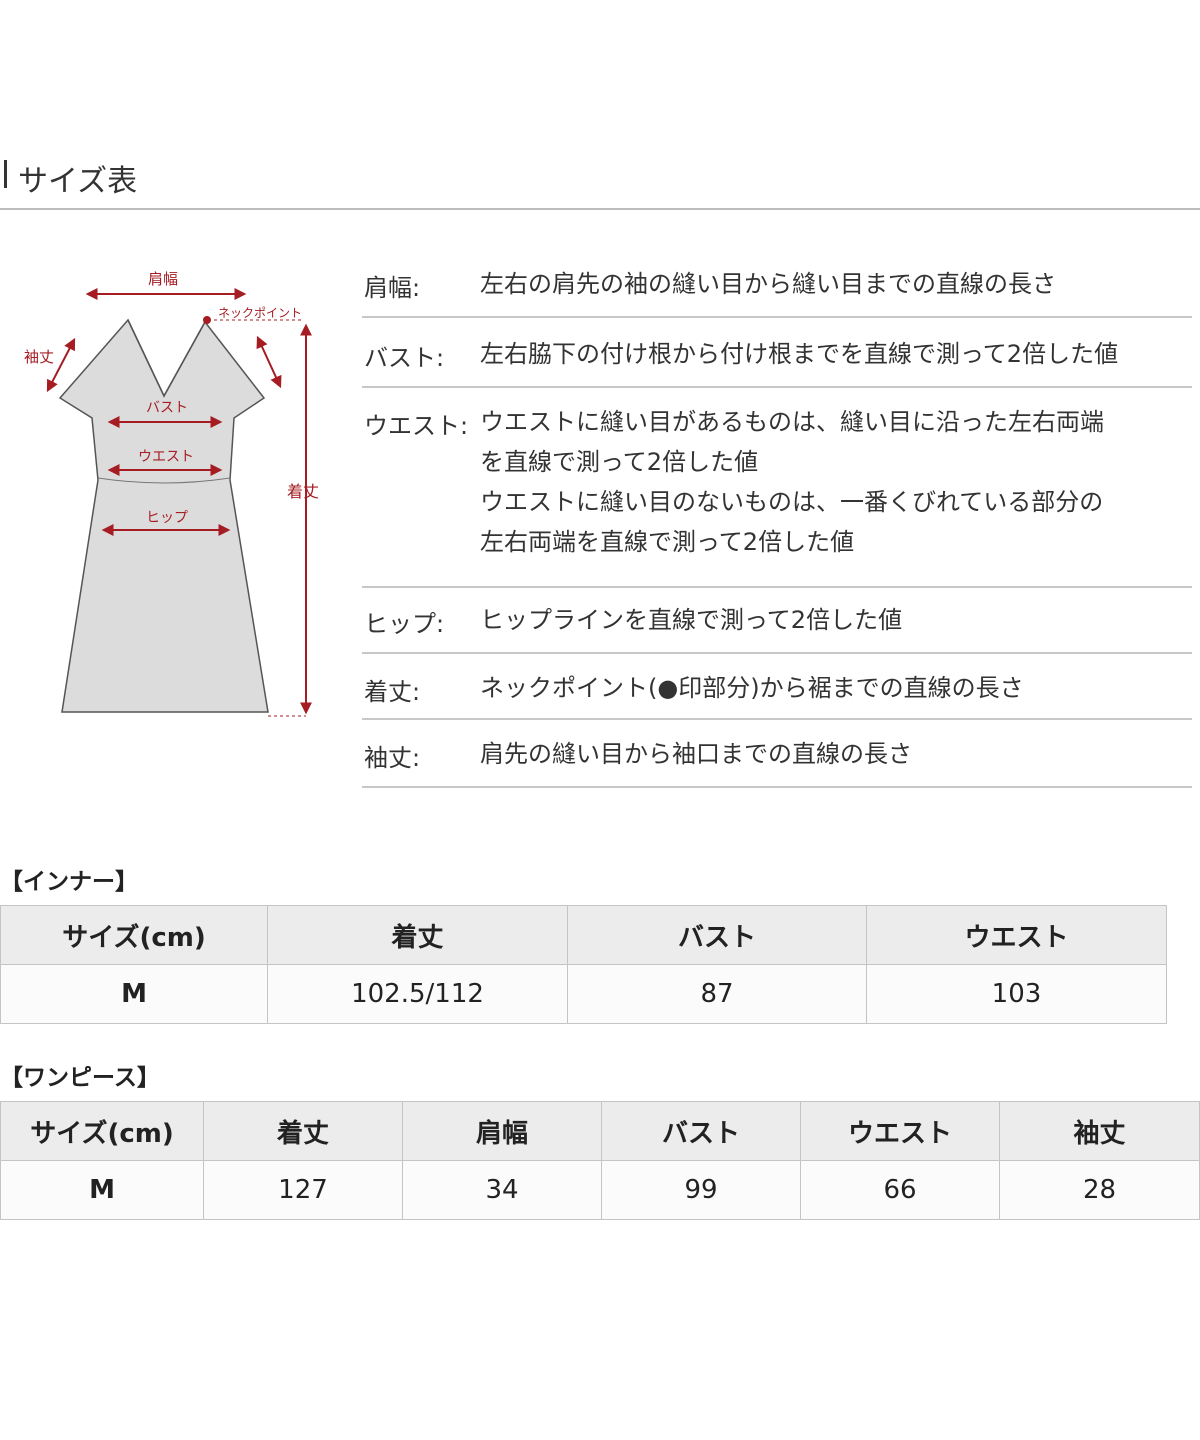 The image size is (1200, 1440). Describe the element at coordinates (163, 279) in the screenshot. I see `shoulder-label: 肩幅` at that location.